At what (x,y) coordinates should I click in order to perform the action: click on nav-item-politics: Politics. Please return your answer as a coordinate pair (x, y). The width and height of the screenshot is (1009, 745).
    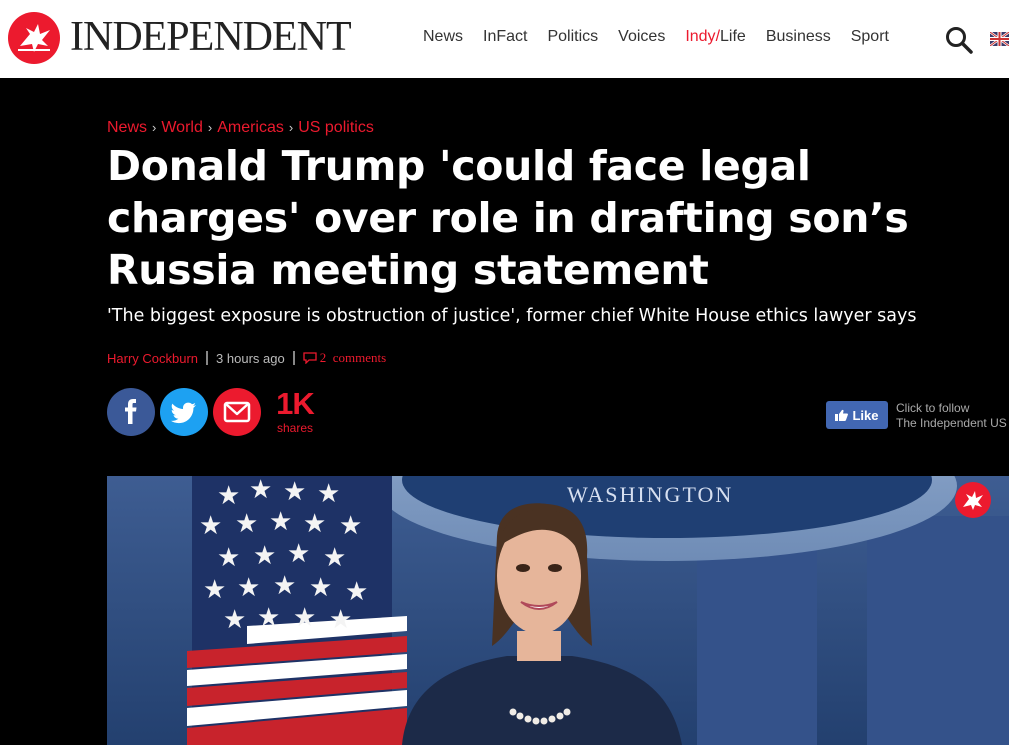
    Looking at the image, I should click on (572, 39).